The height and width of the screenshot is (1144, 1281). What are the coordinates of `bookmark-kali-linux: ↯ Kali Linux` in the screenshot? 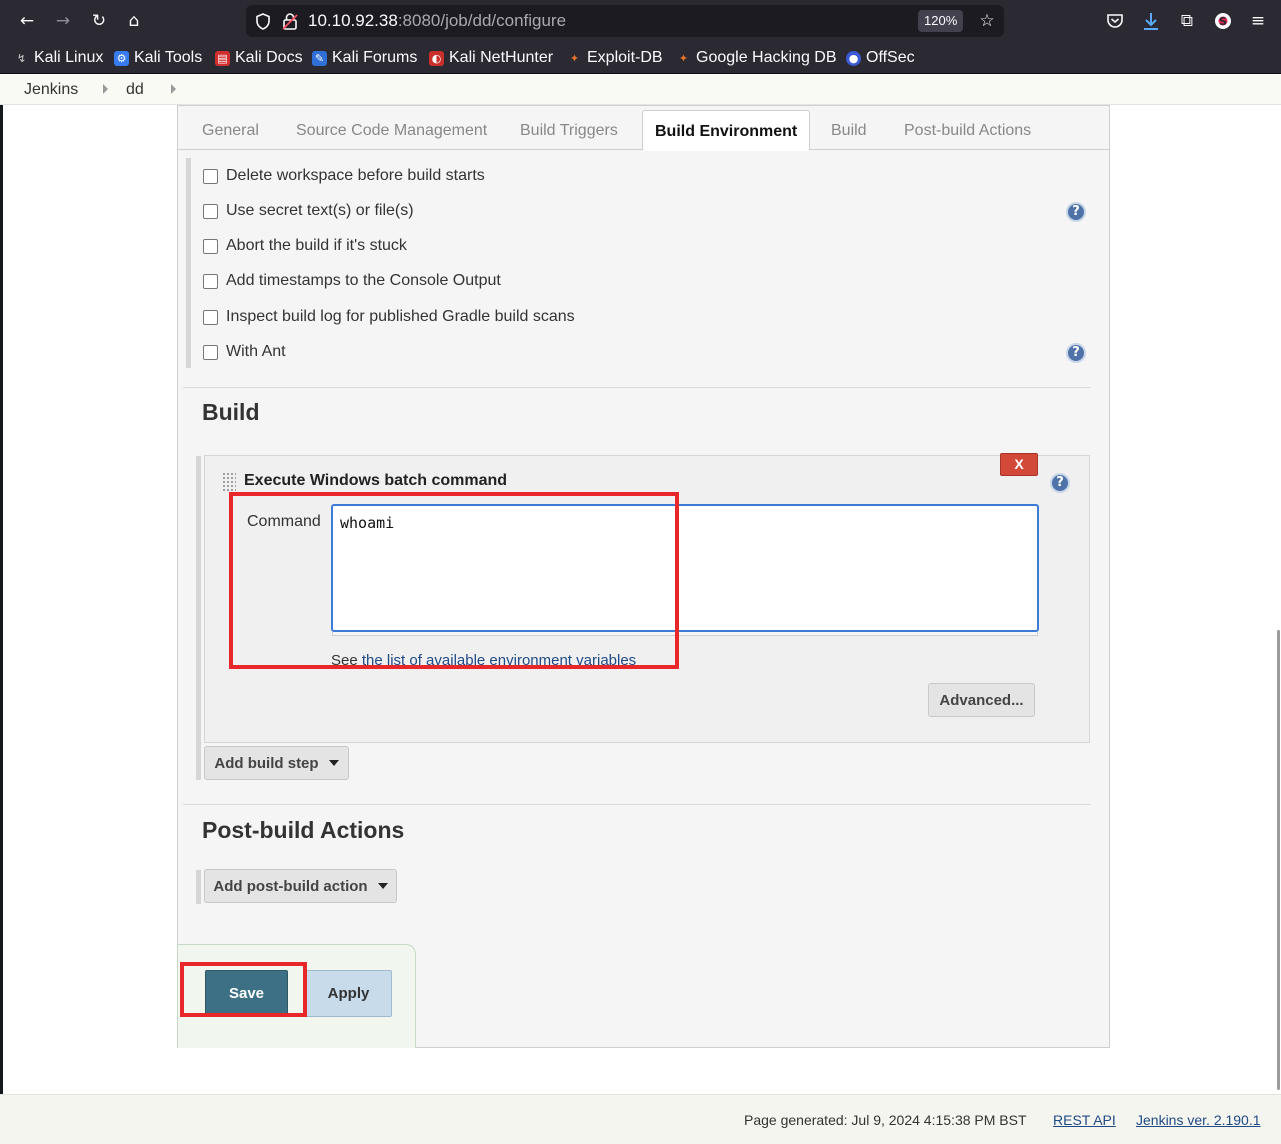 It's located at (58, 58).